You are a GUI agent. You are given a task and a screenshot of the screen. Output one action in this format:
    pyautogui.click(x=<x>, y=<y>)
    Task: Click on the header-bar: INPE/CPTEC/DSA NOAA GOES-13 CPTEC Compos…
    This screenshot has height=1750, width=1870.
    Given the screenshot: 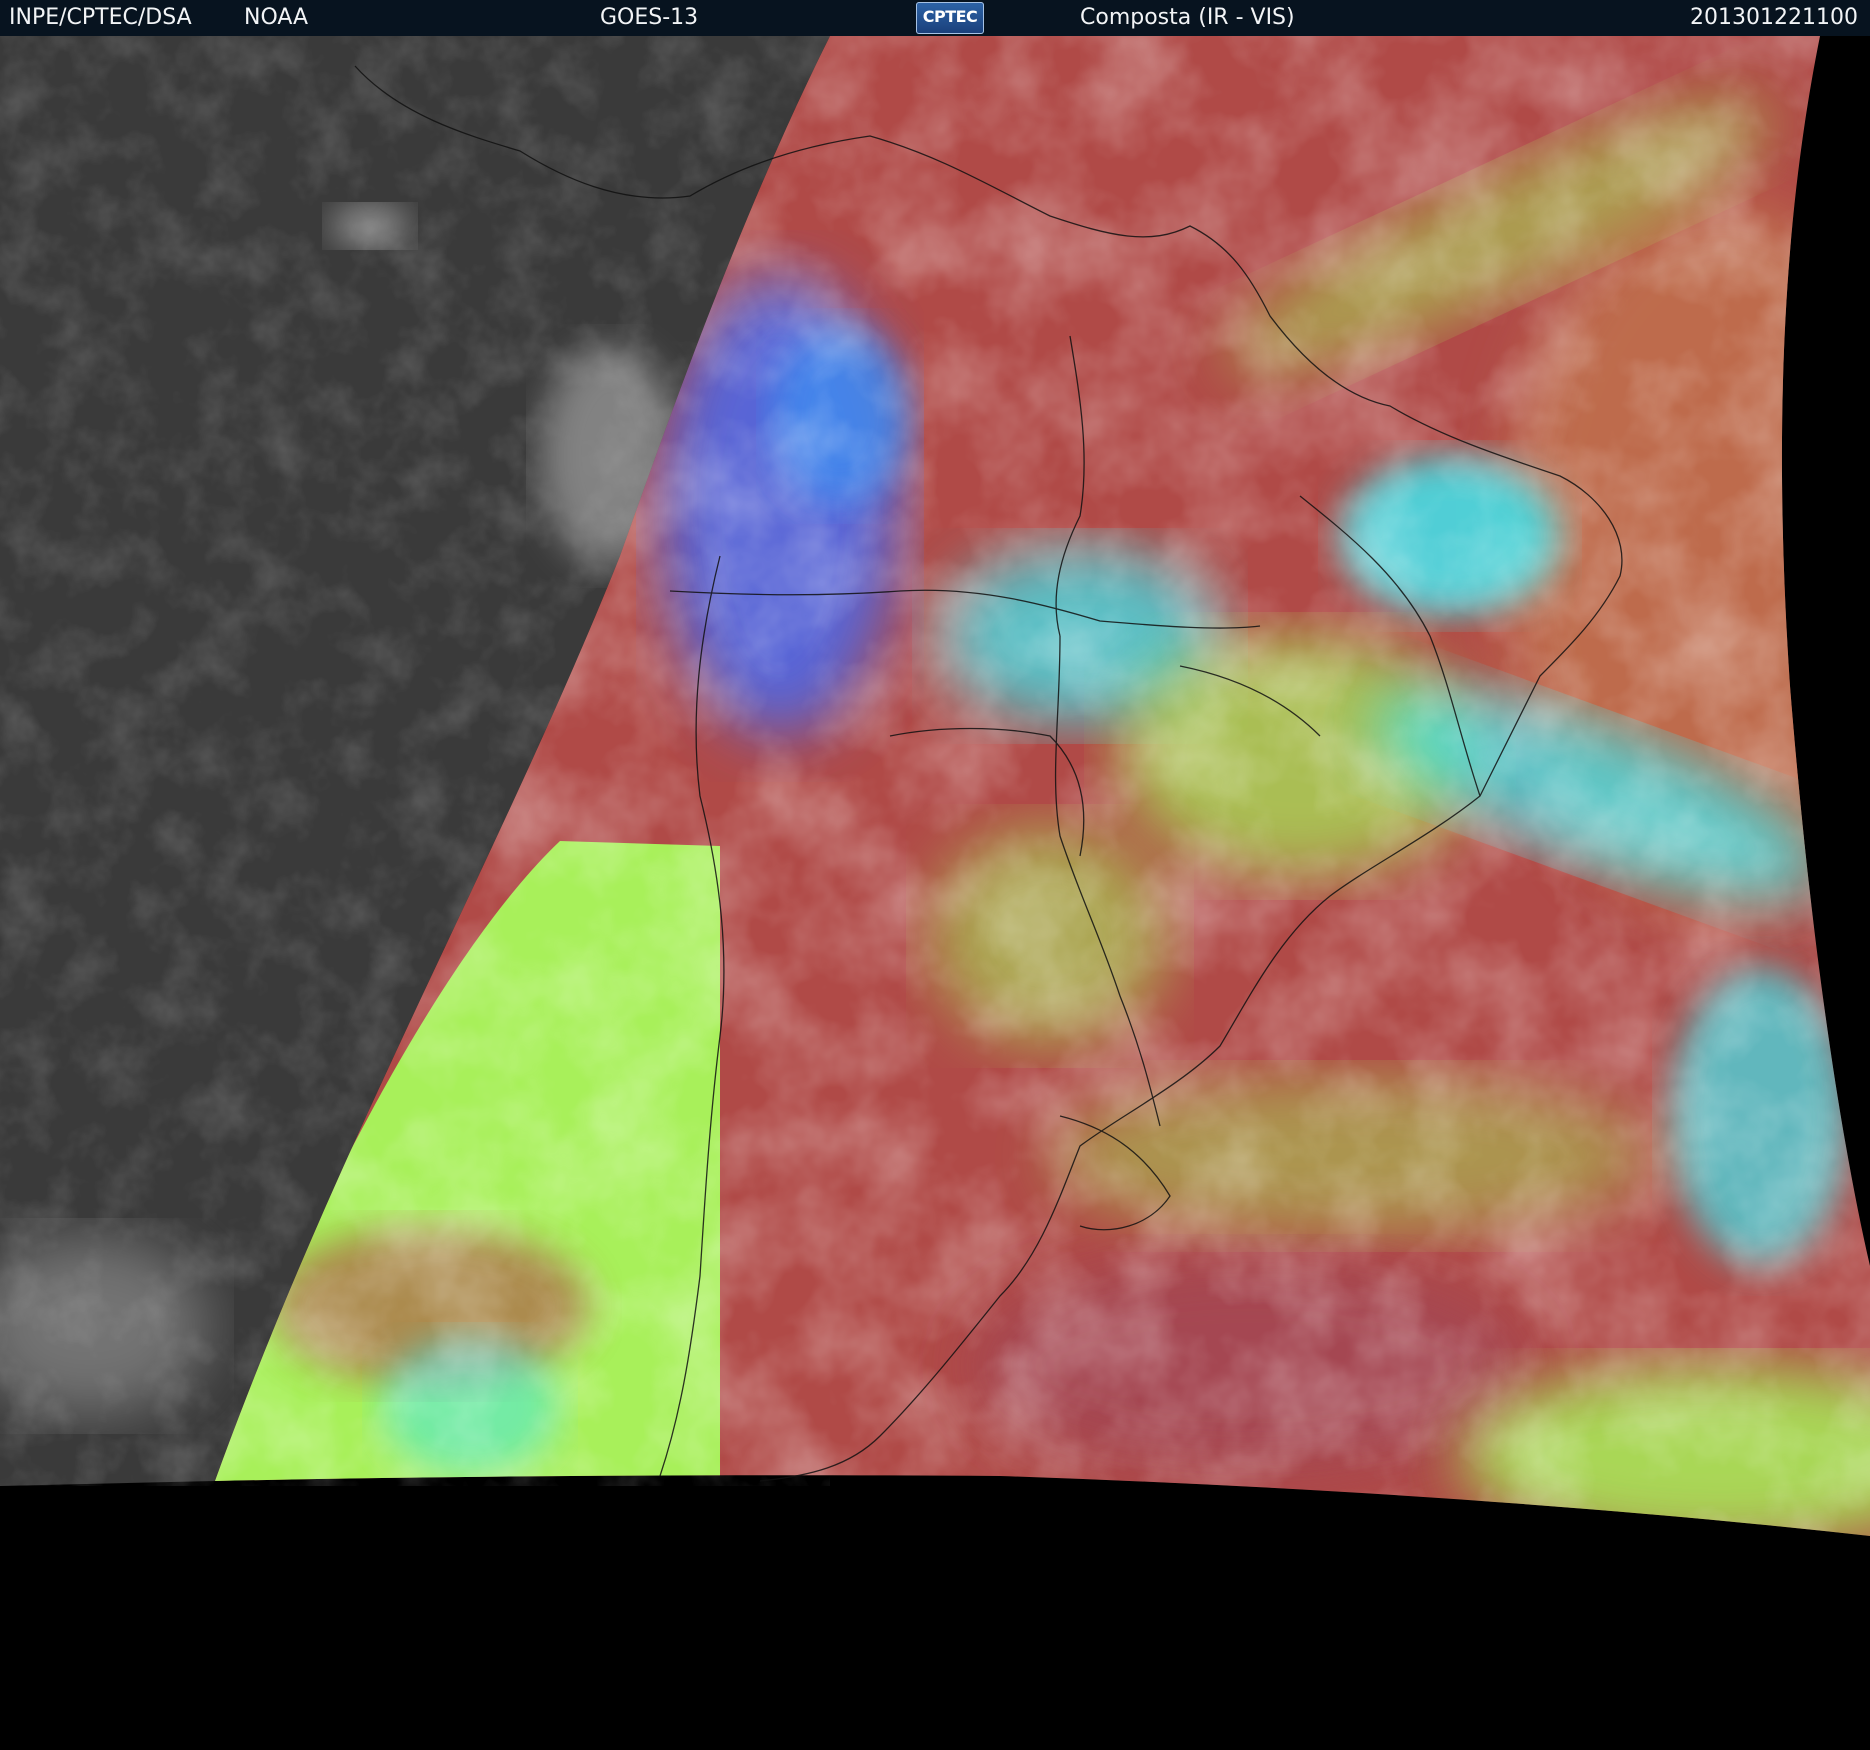 What is the action you would take?
    pyautogui.click(x=935, y=18)
    